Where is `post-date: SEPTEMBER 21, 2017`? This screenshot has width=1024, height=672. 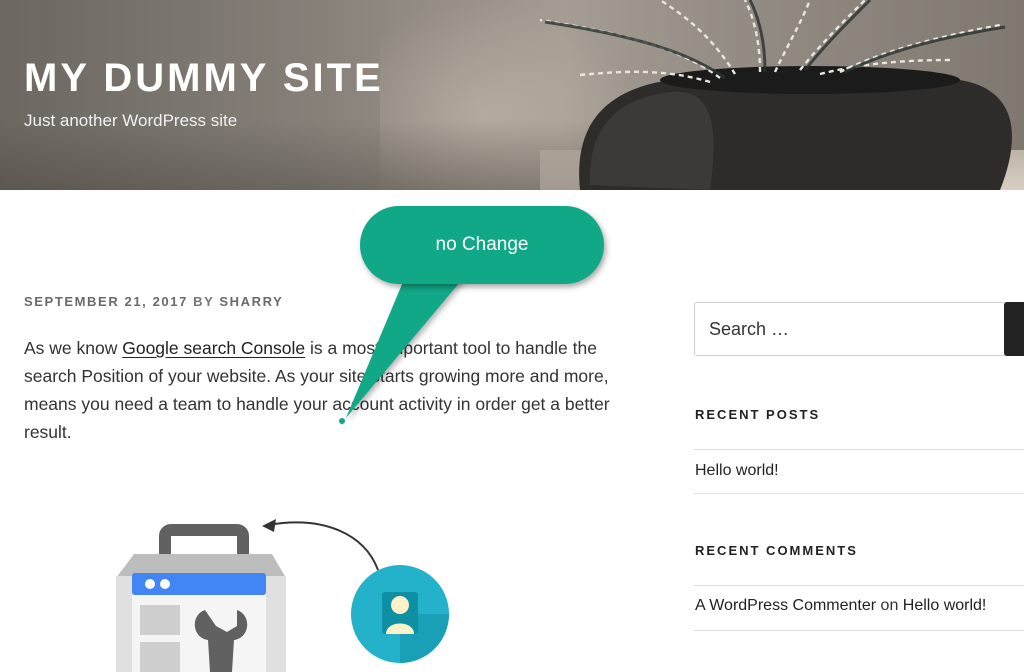 post-date: SEPTEMBER 21, 2017 is located at coordinates (106, 301).